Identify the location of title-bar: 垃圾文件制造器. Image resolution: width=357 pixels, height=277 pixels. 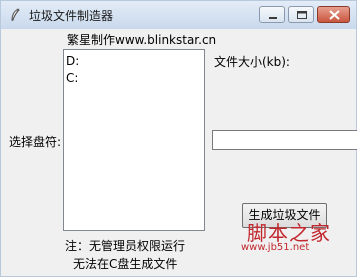
(178, 15).